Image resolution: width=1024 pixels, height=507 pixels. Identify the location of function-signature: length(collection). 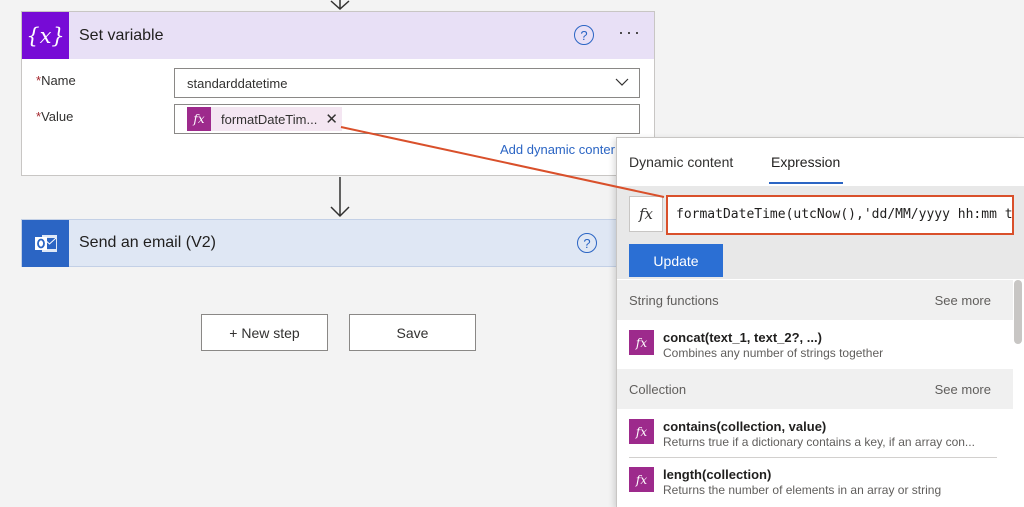
(717, 474).